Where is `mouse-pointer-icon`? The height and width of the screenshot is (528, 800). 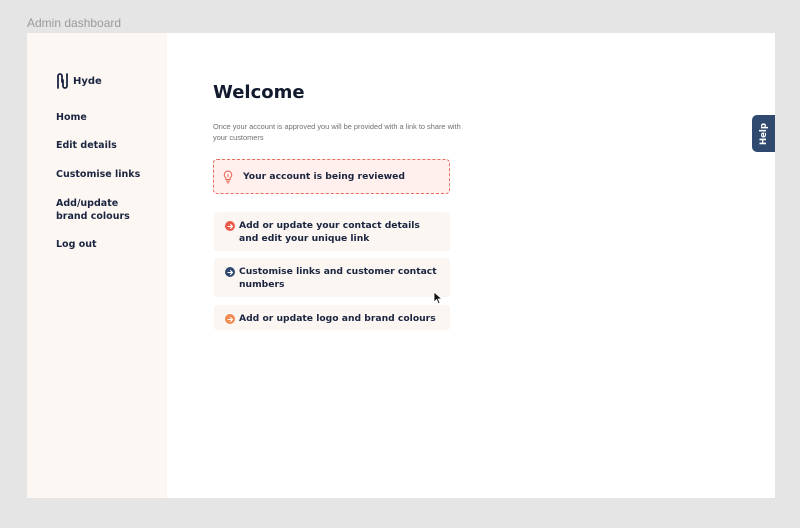
mouse-pointer-icon is located at coordinates (438, 298).